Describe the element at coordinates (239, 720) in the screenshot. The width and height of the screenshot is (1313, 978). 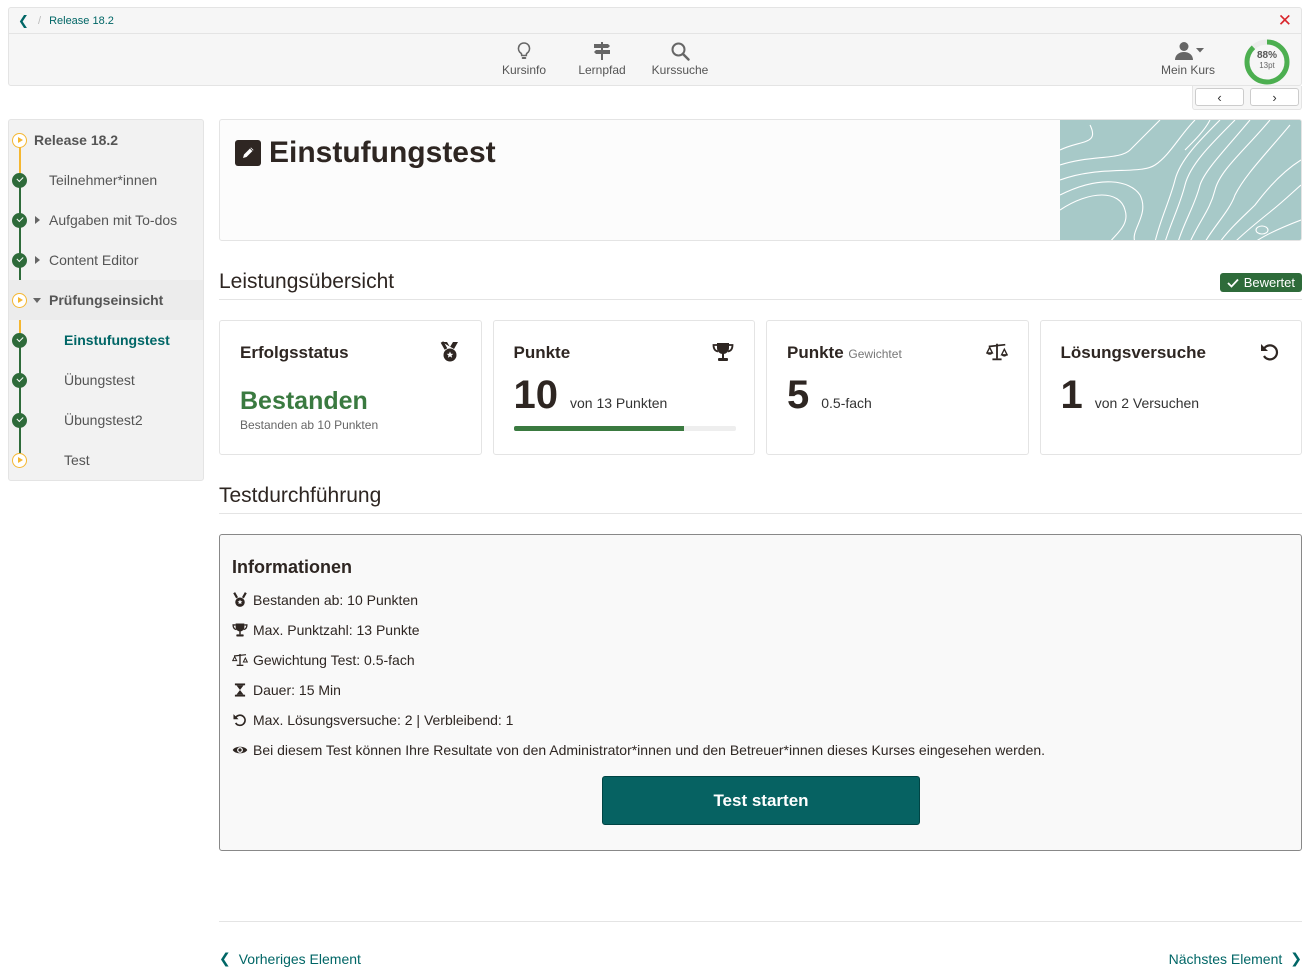
I see `undo-icon` at that location.